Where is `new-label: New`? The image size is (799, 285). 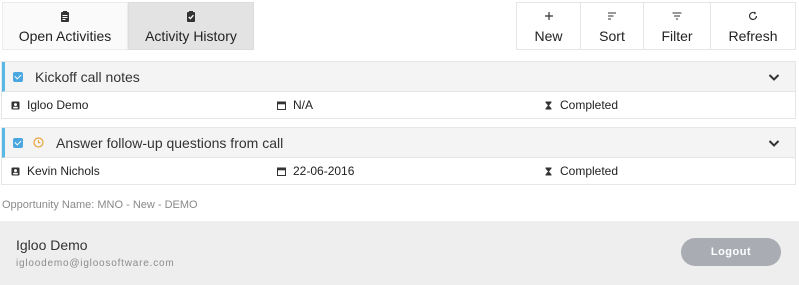
new-label: New is located at coordinates (548, 36).